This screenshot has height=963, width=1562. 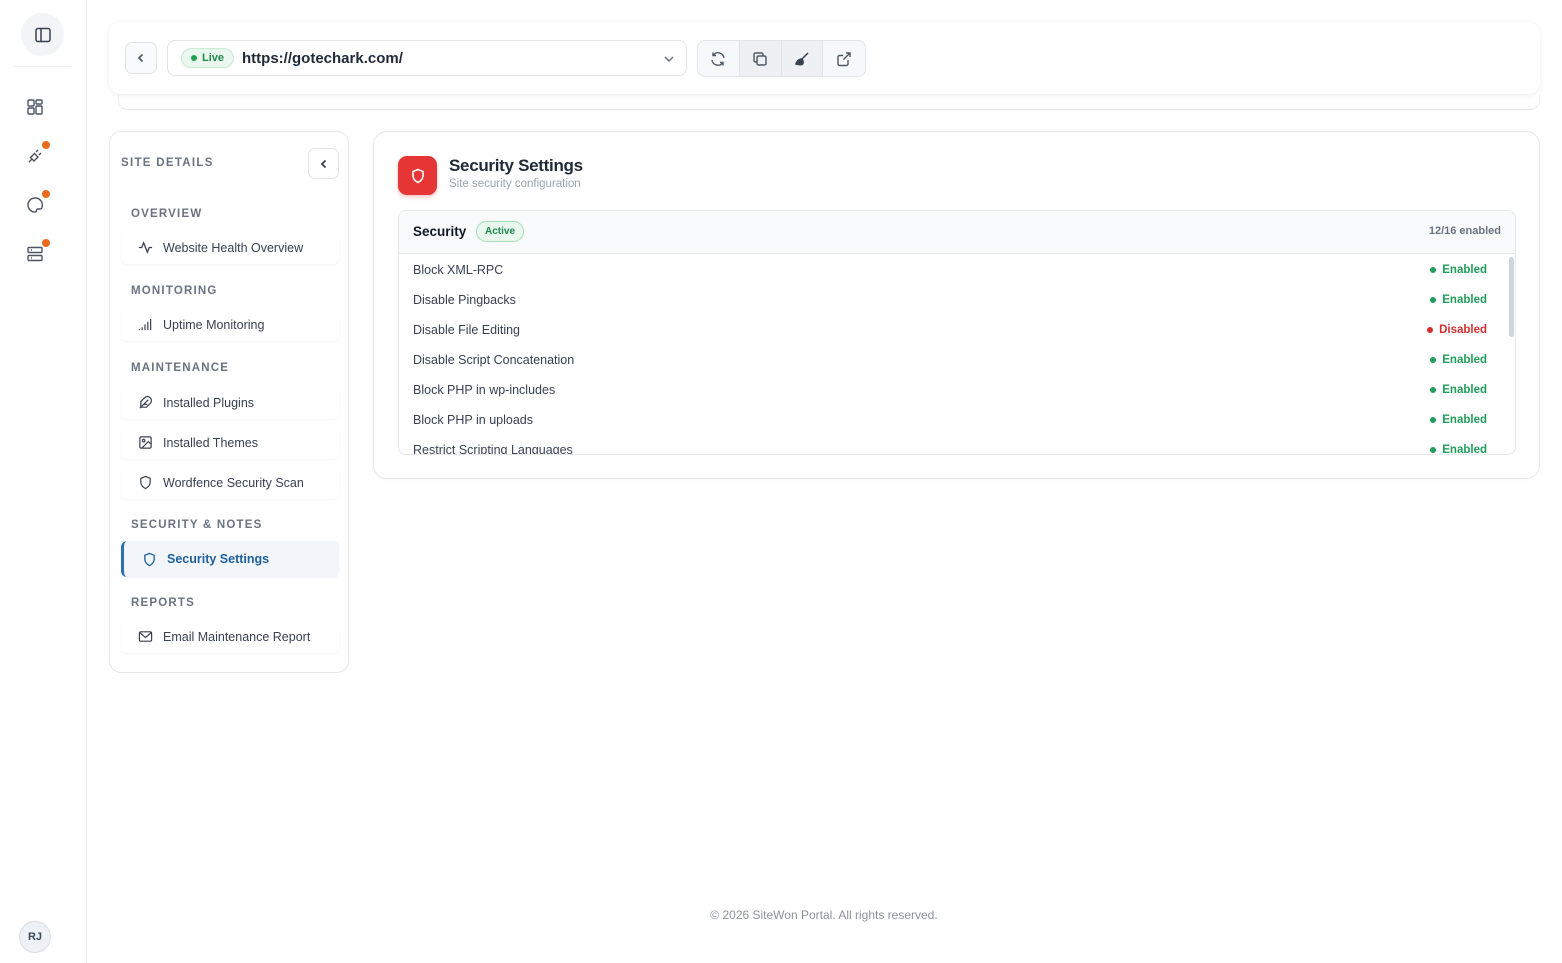 What do you see at coordinates (174, 291) in the screenshot?
I see `section-heading-monitoring: MONITORING` at bounding box center [174, 291].